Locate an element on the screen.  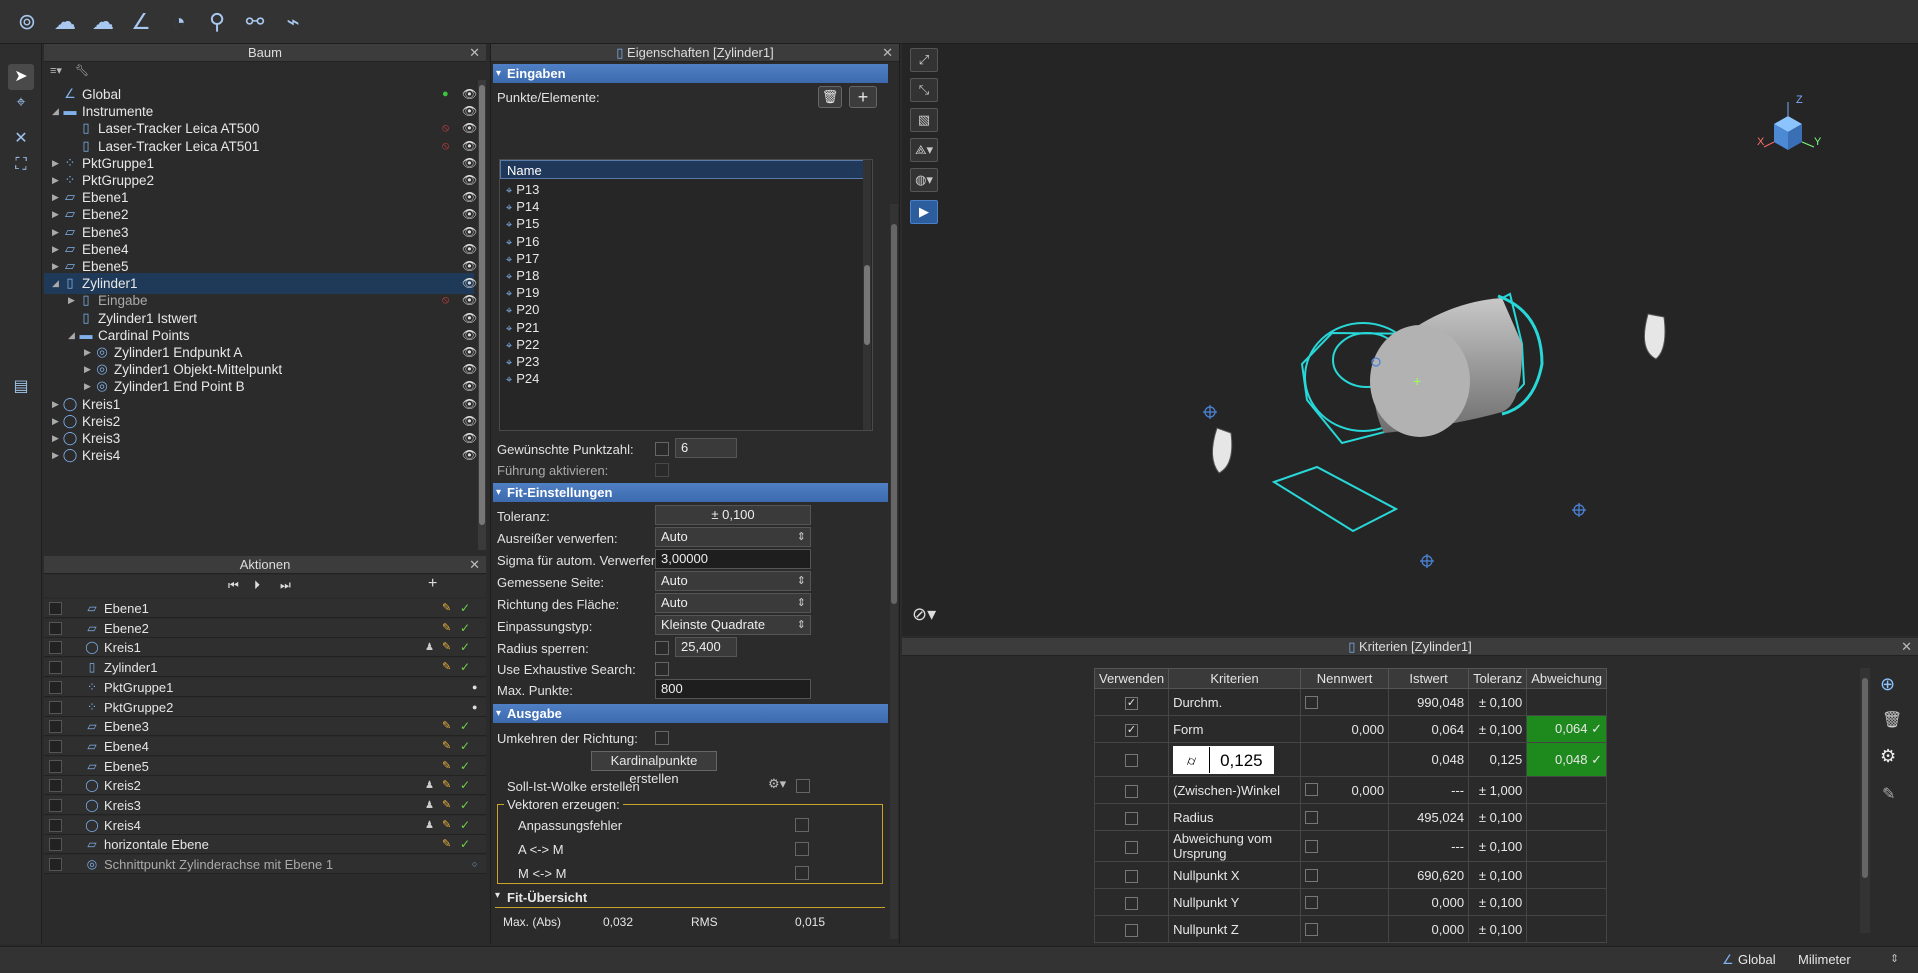
plane-outline is located at coordinates (1335, 499).